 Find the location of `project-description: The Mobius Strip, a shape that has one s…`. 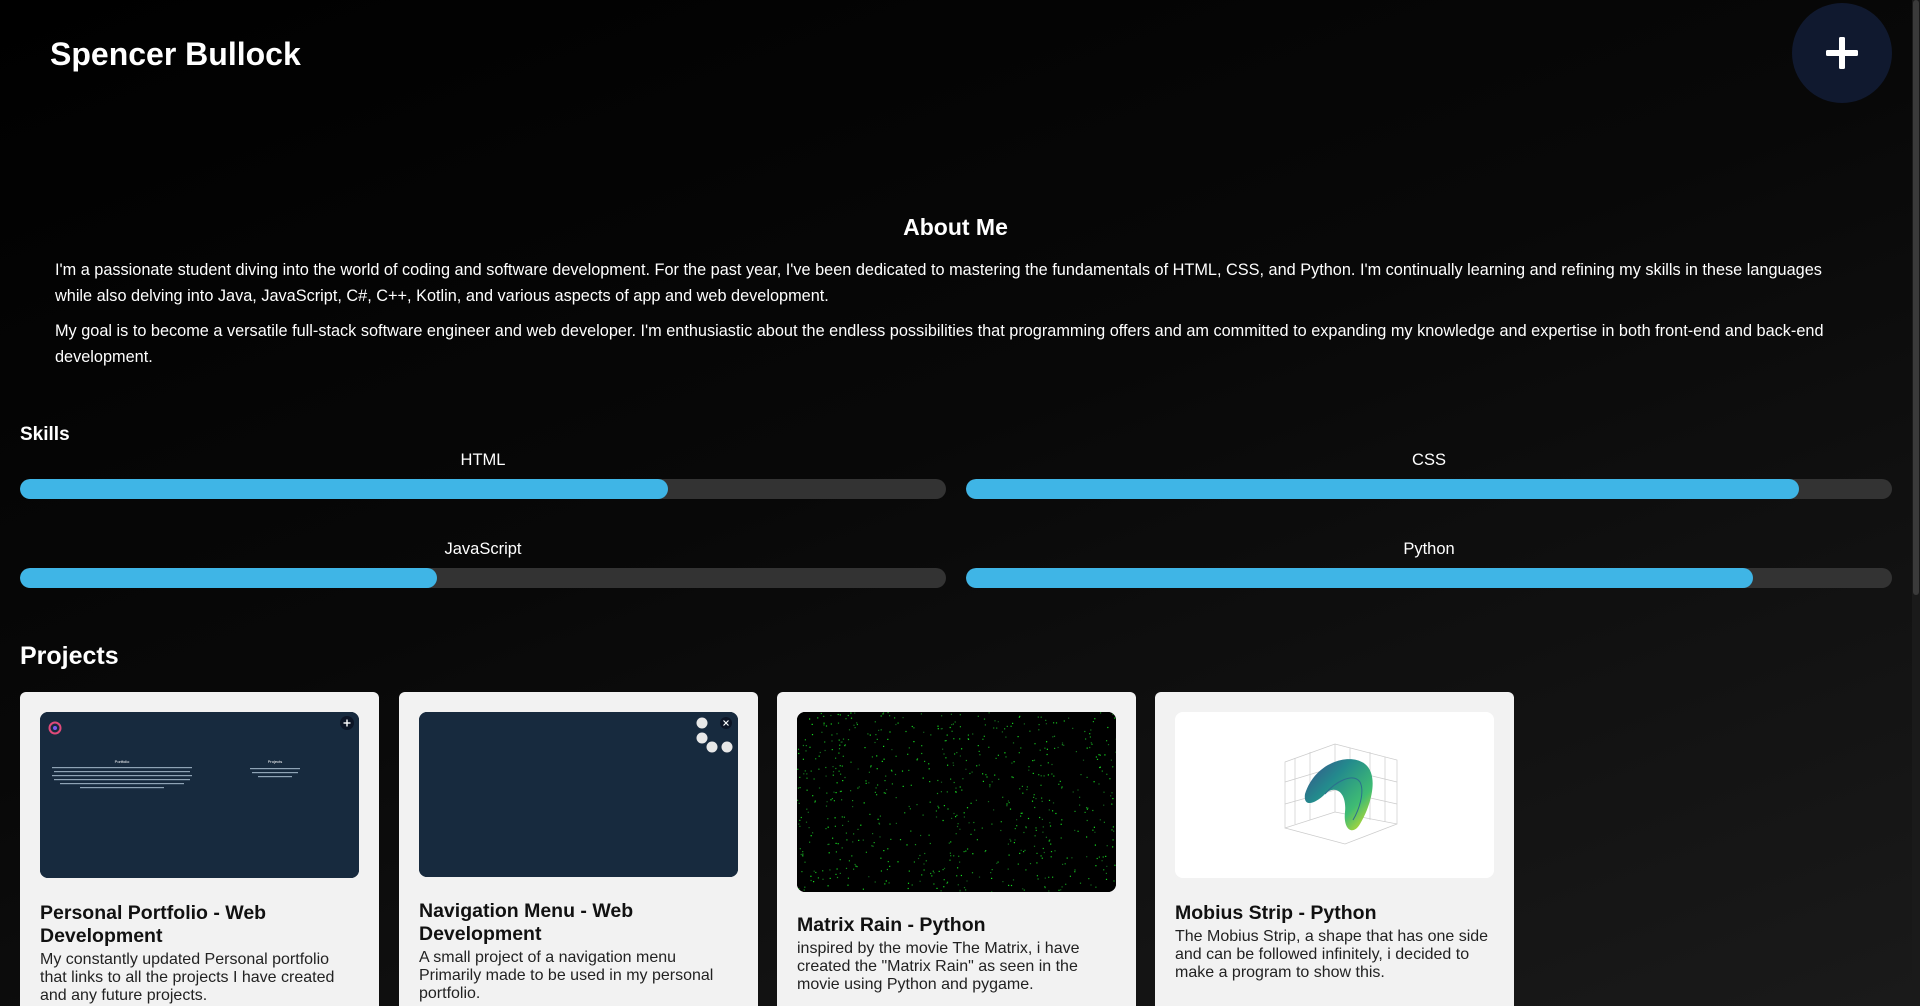

project-description: The Mobius Strip, a shape that has one s… is located at coordinates (1332, 954).